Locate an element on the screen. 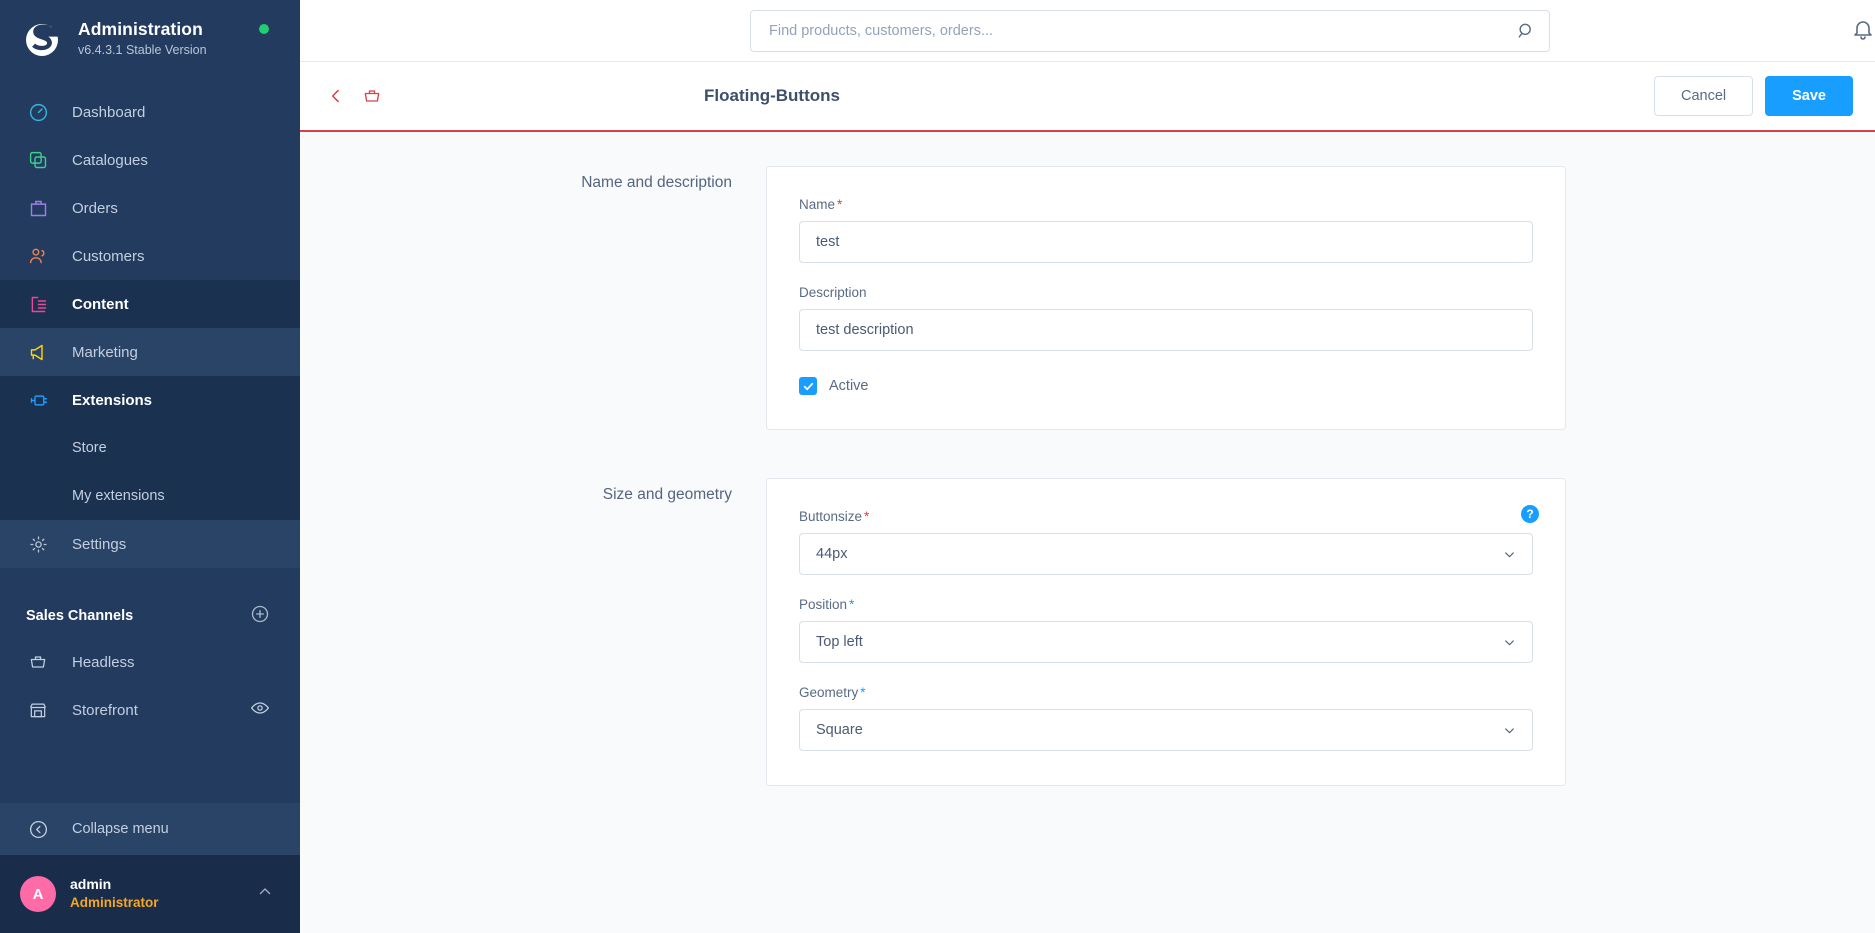 Image resolution: width=1875 pixels, height=933 pixels. topbar is located at coordinates (1087, 31).